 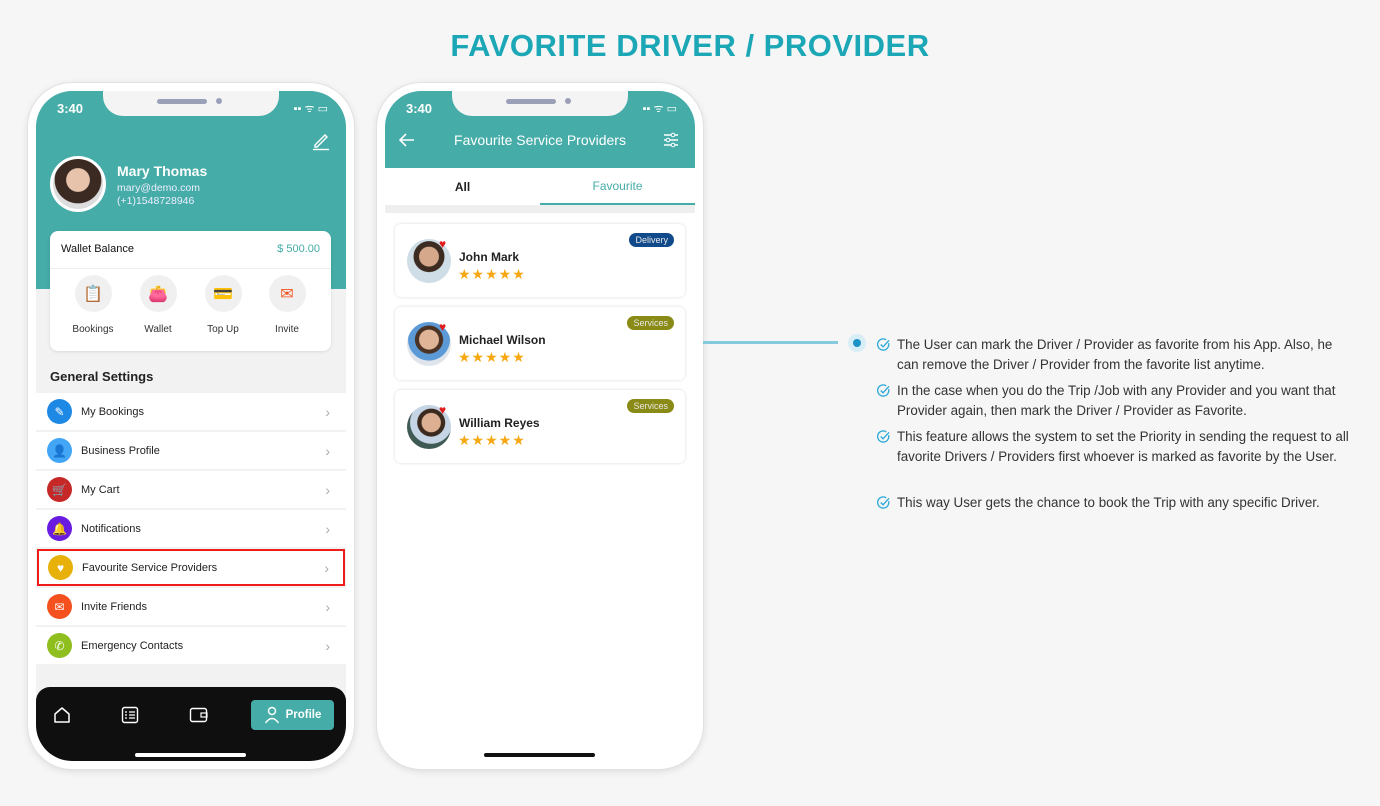 I want to click on filter-icon, so click(x=671, y=140).